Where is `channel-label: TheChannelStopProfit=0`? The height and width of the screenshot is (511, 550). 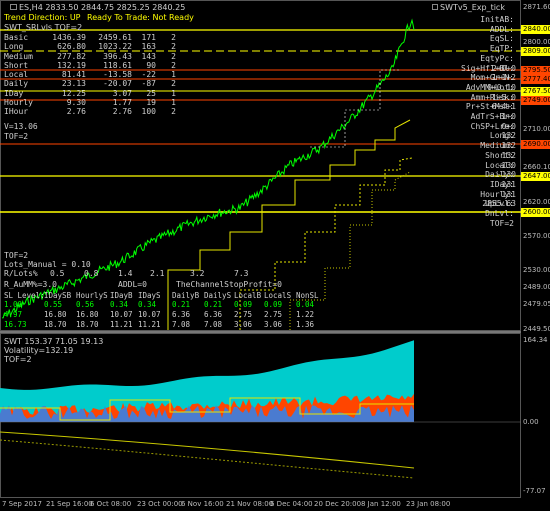 channel-label: TheChannelStopProfit=0 is located at coordinates (229, 284).